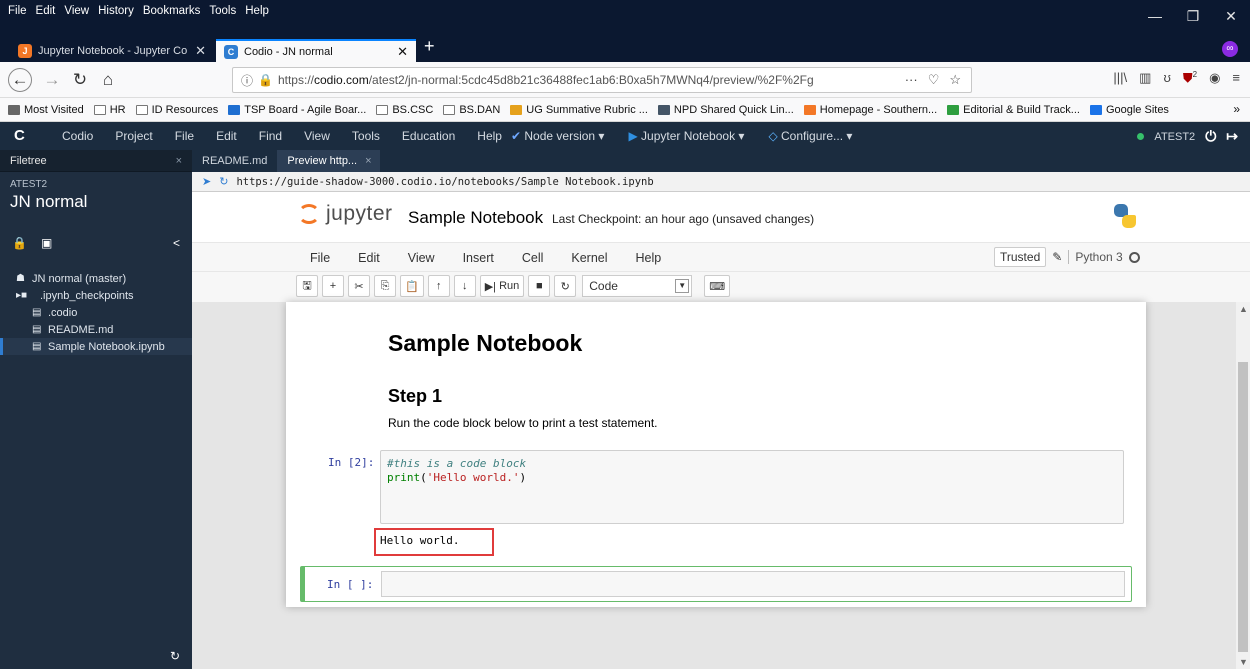 Image resolution: width=1250 pixels, height=669 pixels. Describe the element at coordinates (234, 161) in the screenshot. I see `editor-tab-readme: README.md` at that location.